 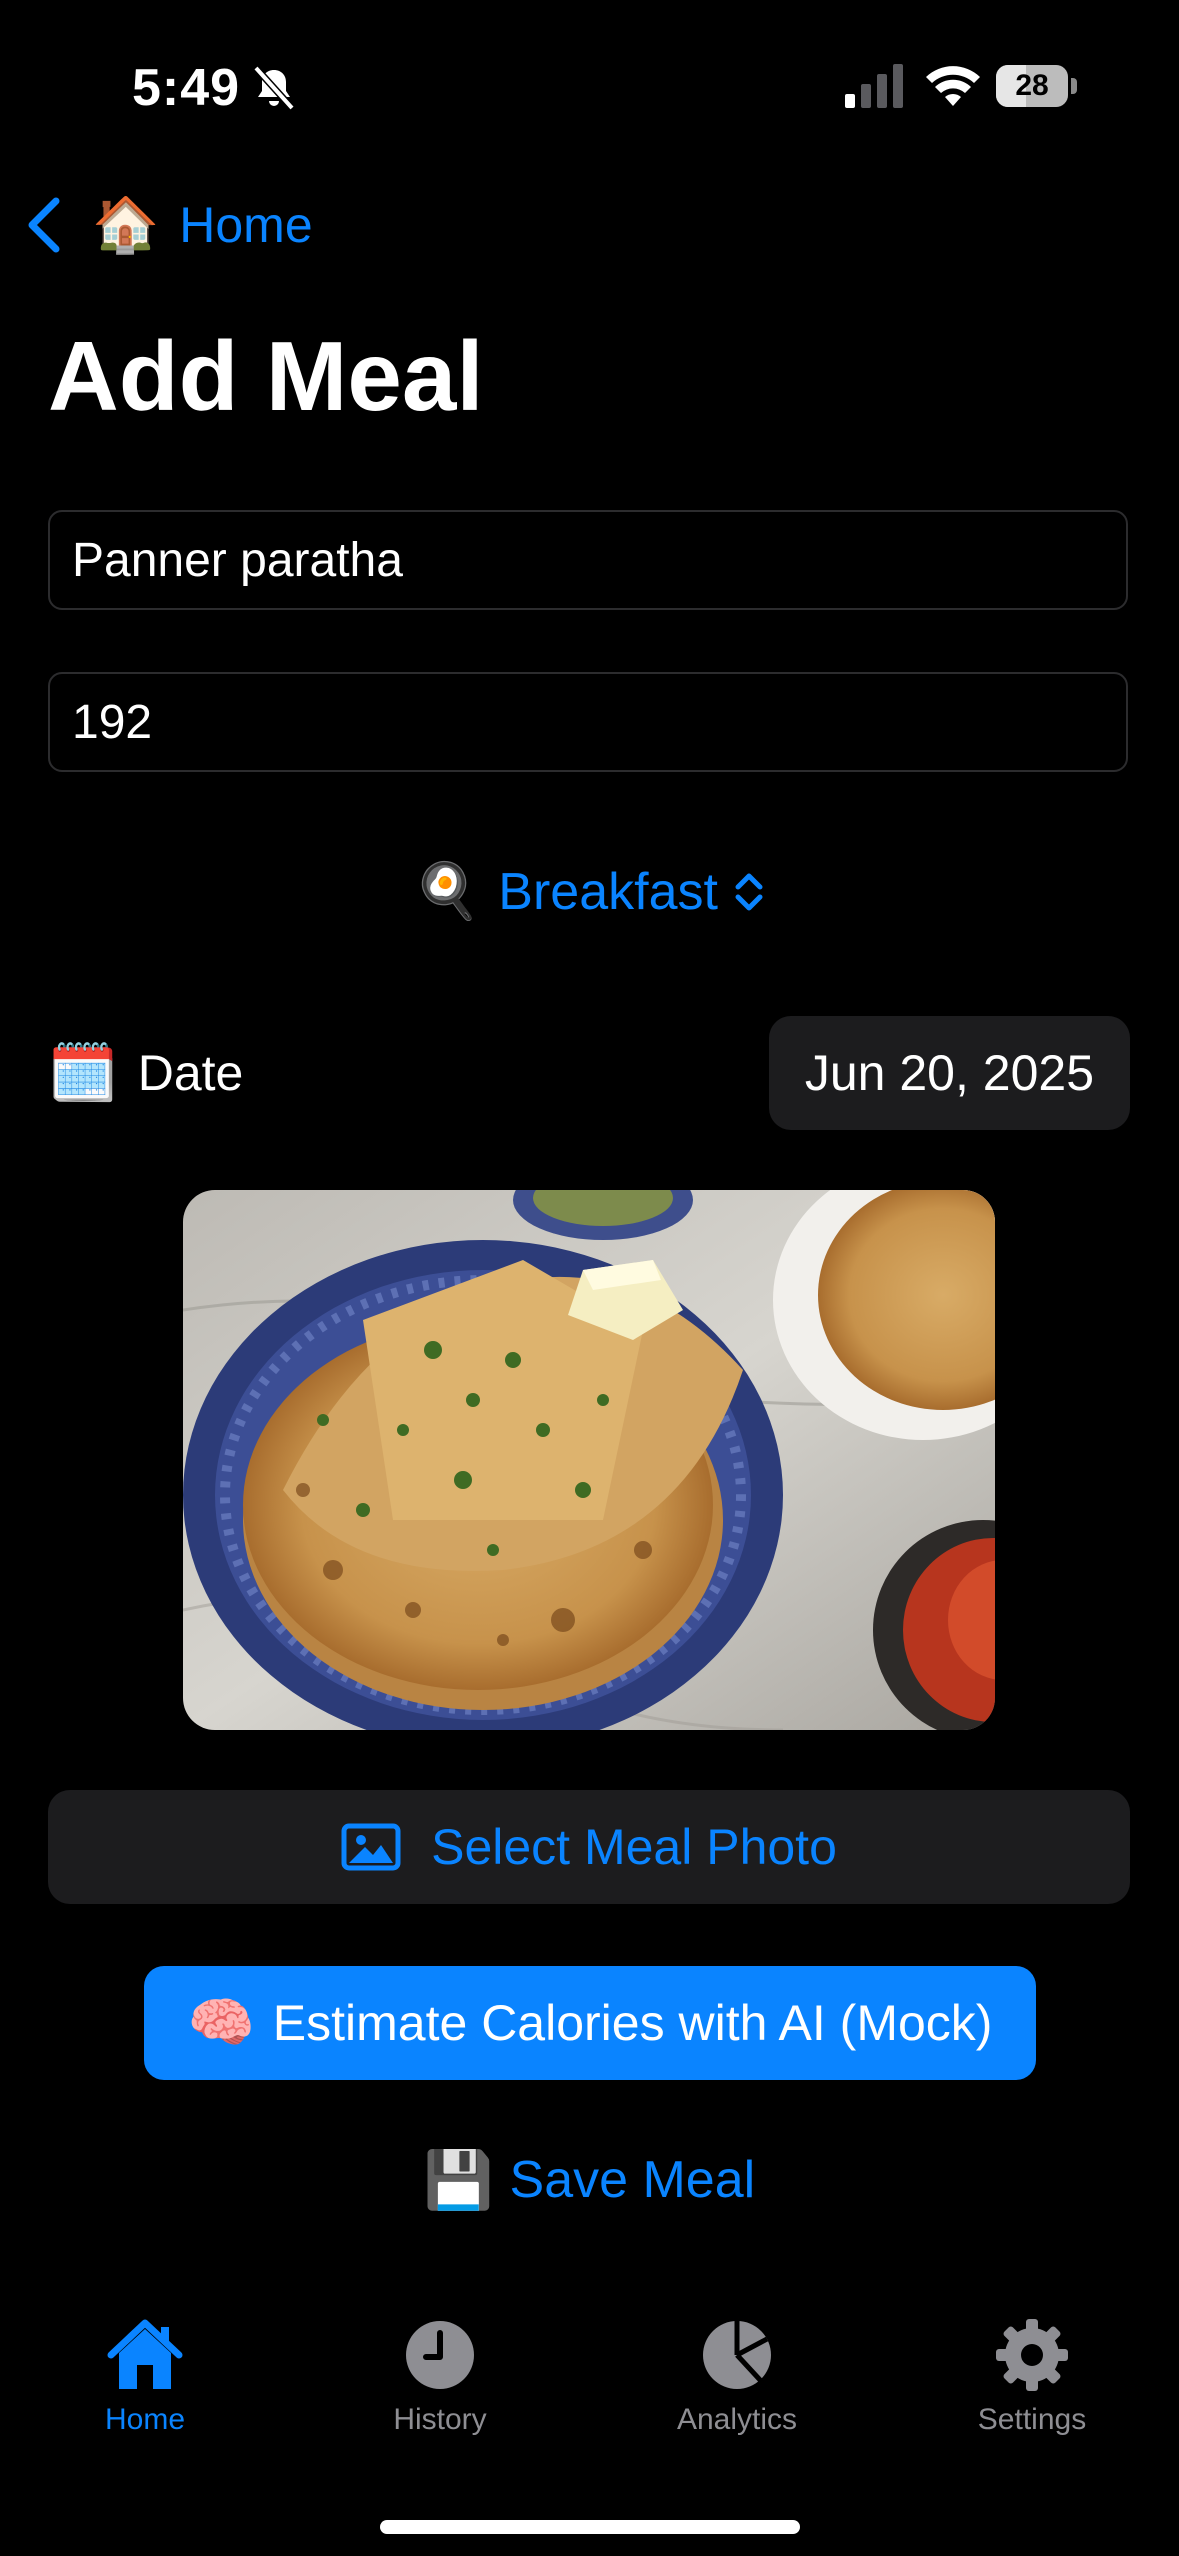 I want to click on back-button: 🏠 Home, so click(x=168, y=225).